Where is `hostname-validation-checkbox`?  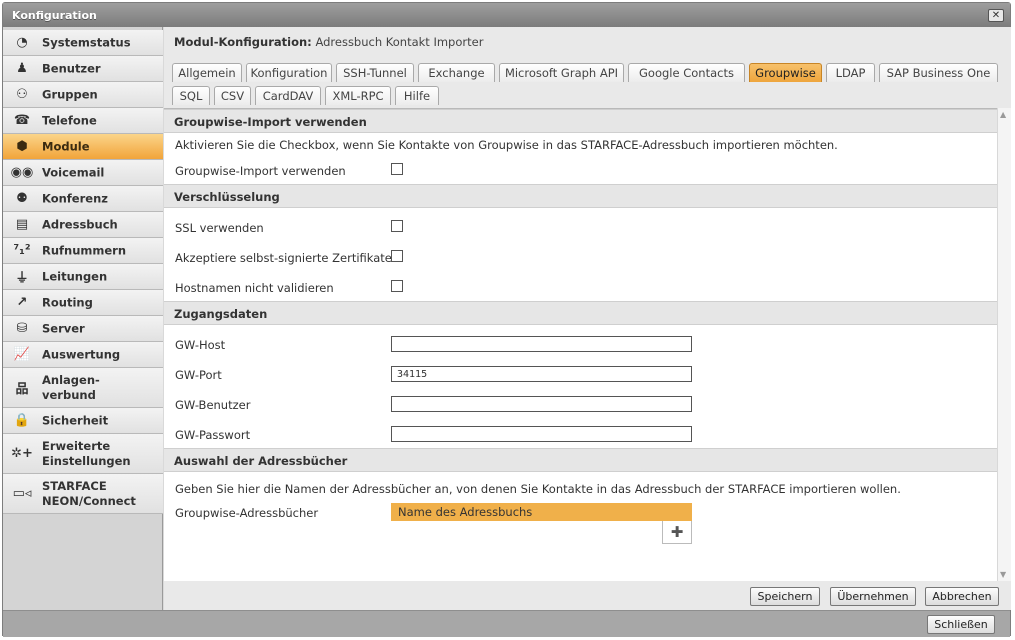
hostname-validation-checkbox is located at coordinates (397, 286).